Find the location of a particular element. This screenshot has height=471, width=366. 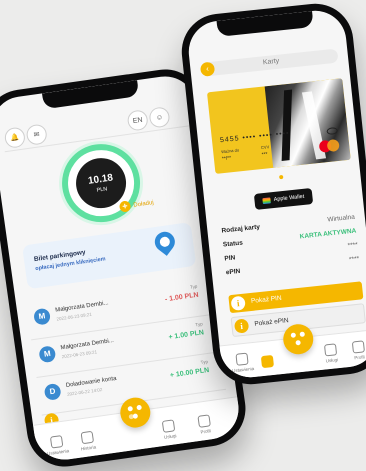

card-icon is located at coordinates (267, 361).